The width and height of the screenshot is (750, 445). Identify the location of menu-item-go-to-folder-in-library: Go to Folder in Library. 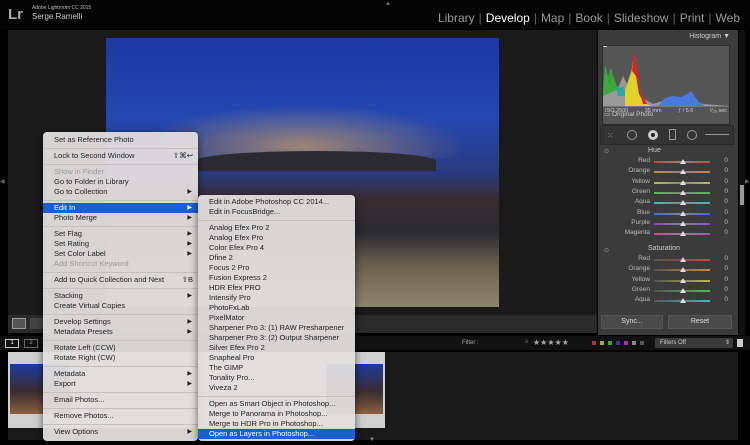
(120, 182).